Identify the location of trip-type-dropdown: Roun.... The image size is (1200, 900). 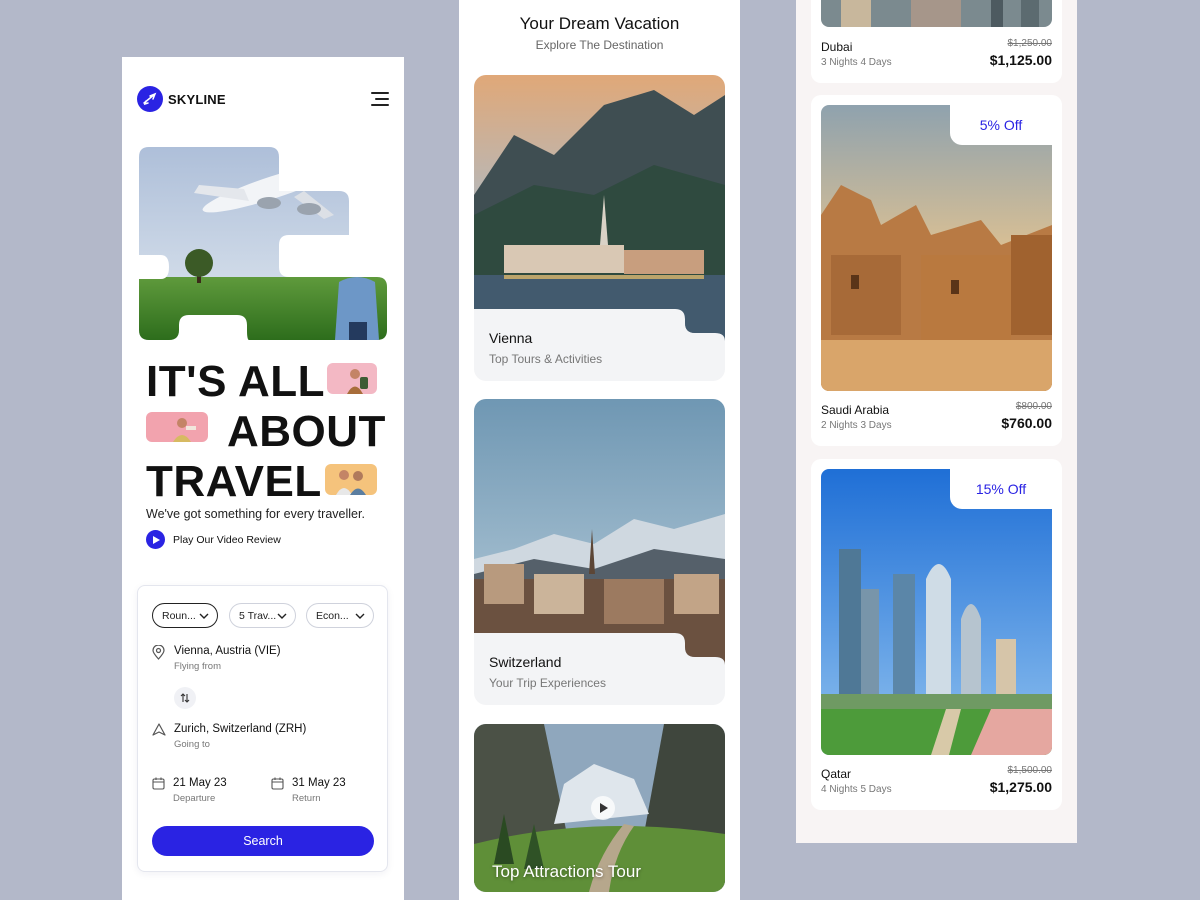
(185, 615).